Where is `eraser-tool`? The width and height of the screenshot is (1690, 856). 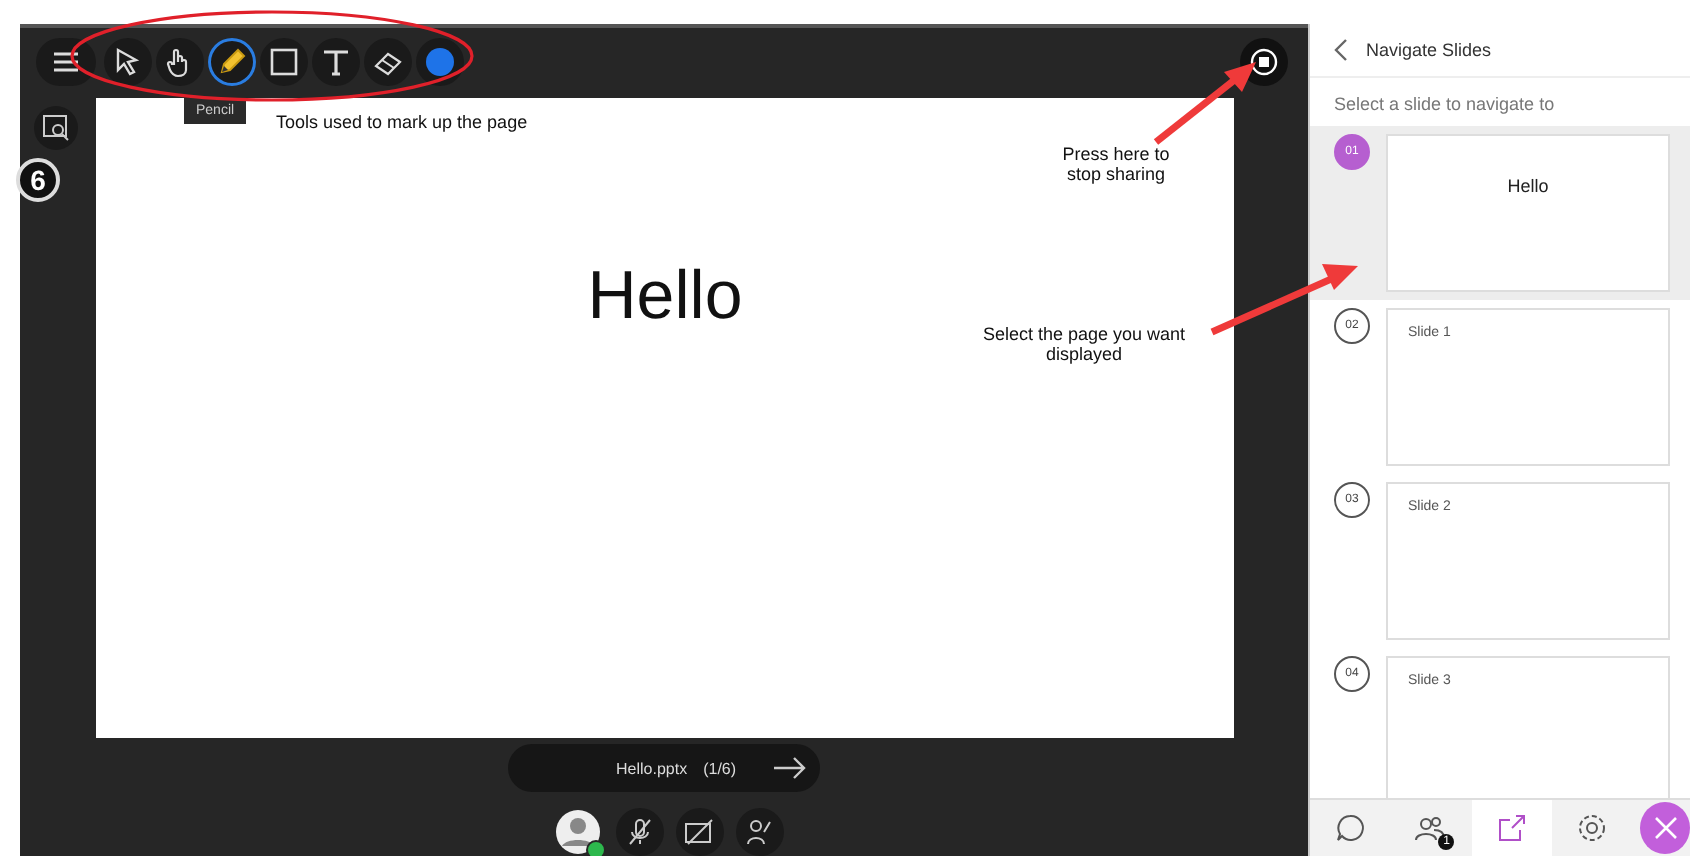 eraser-tool is located at coordinates (388, 62).